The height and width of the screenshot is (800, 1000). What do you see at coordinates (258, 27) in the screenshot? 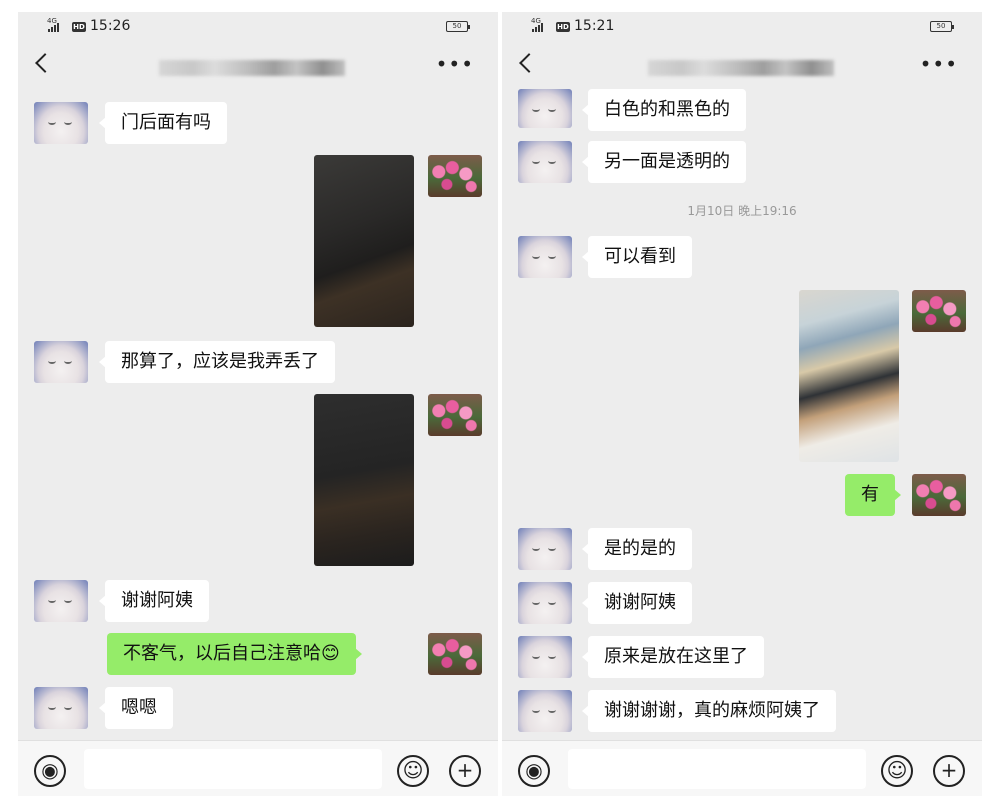
I see `status-bar: 4G HD 15:26 50` at bounding box center [258, 27].